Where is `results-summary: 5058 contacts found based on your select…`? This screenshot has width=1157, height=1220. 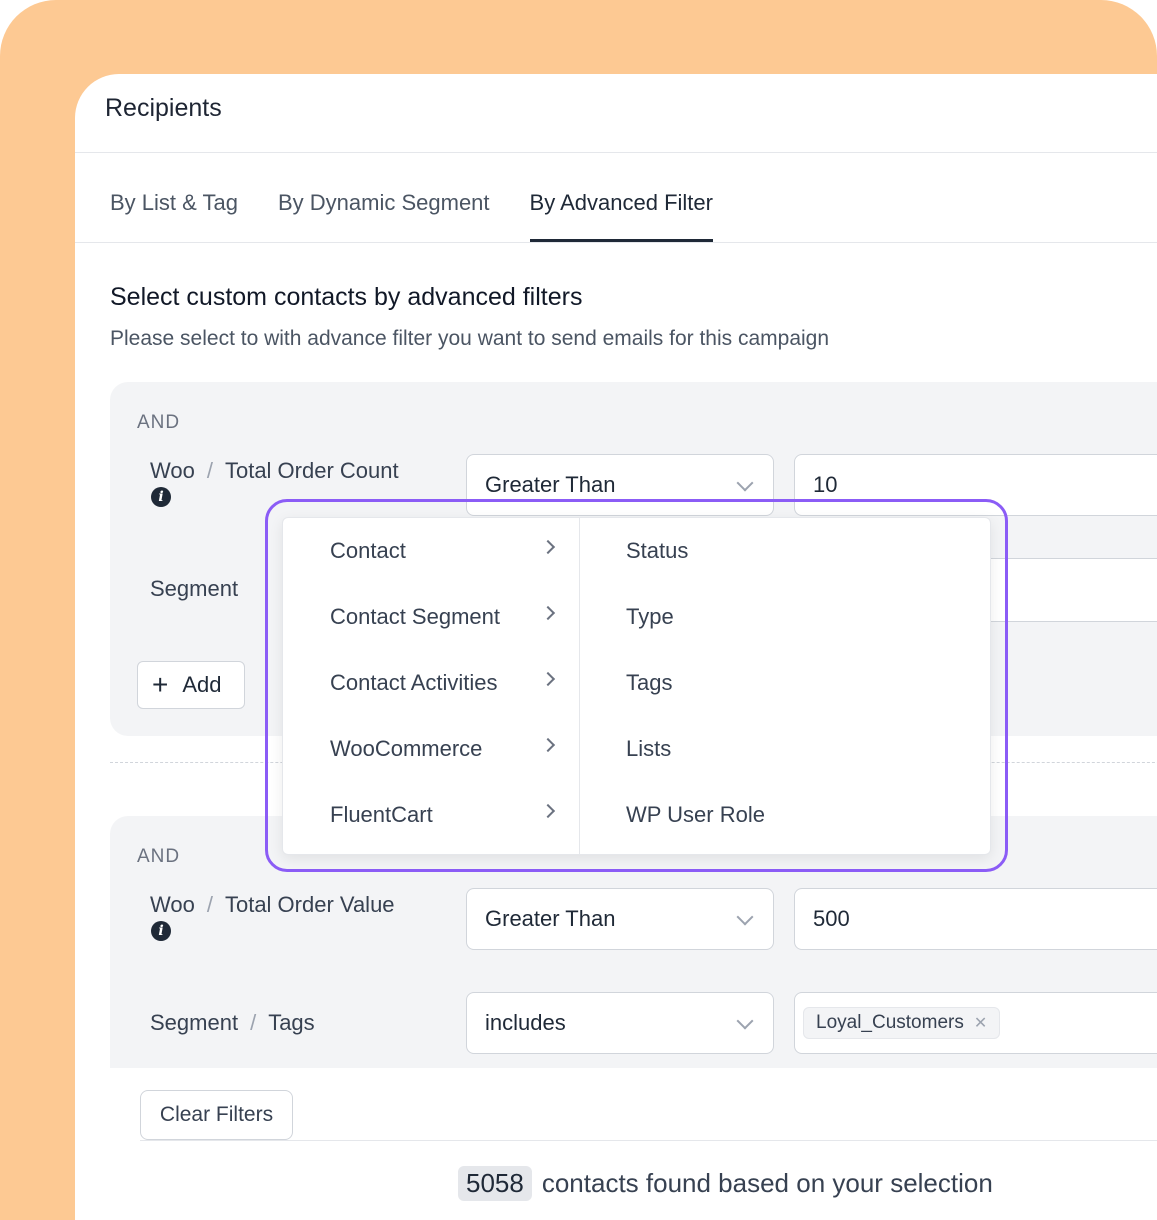
results-summary: 5058 contacts found based on your select… is located at coordinates (725, 1183).